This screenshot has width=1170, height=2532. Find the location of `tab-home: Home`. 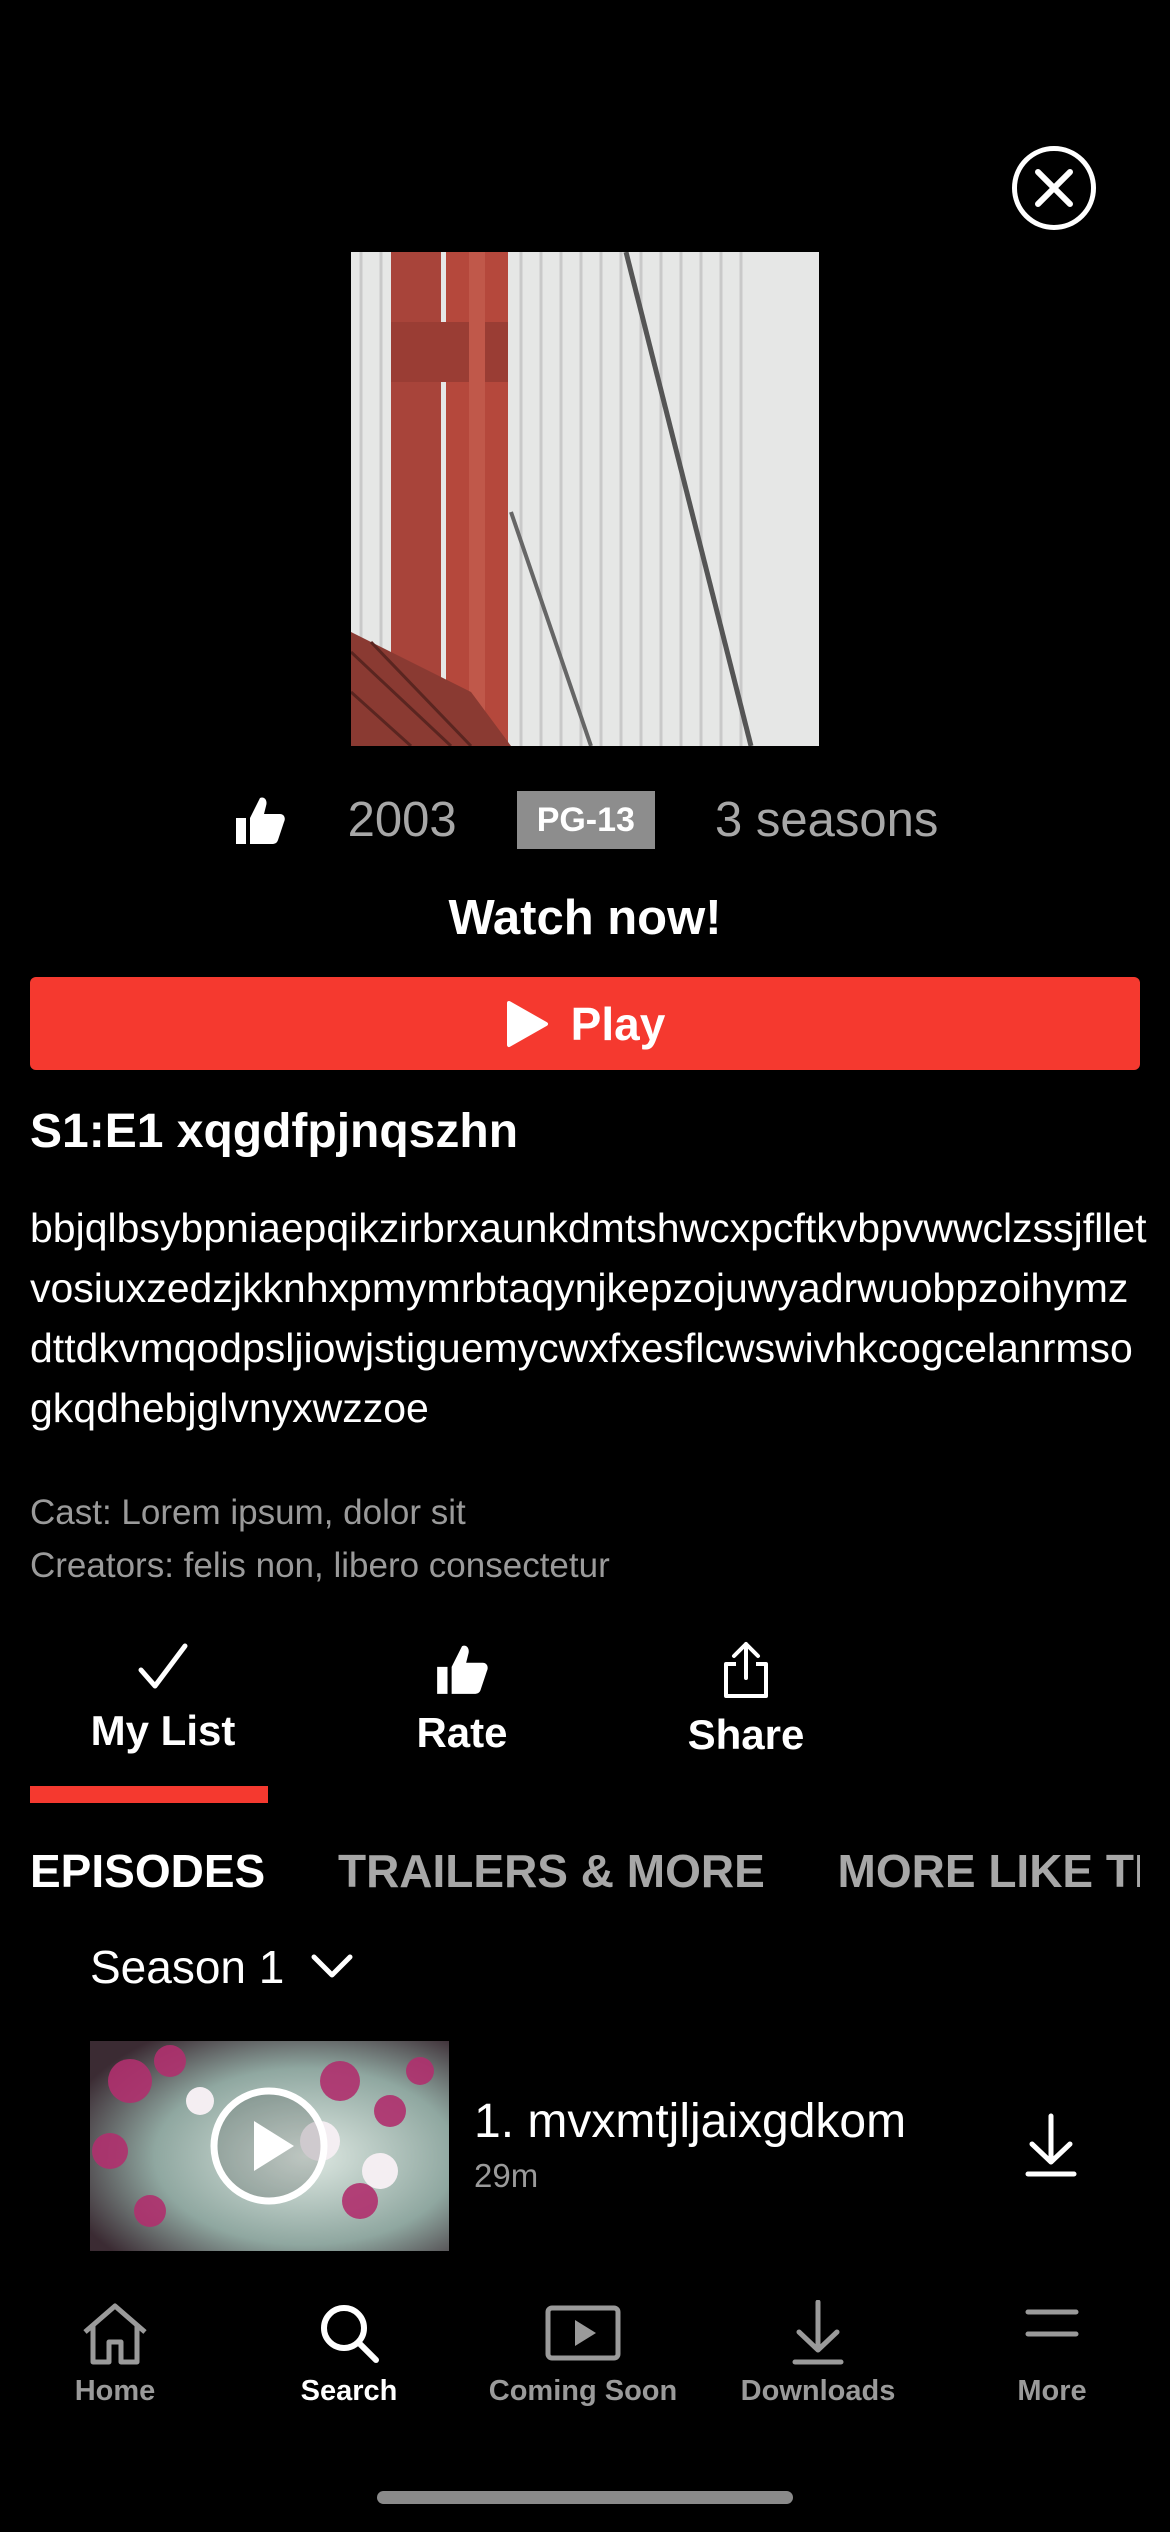

tab-home: Home is located at coordinates (115, 2354).